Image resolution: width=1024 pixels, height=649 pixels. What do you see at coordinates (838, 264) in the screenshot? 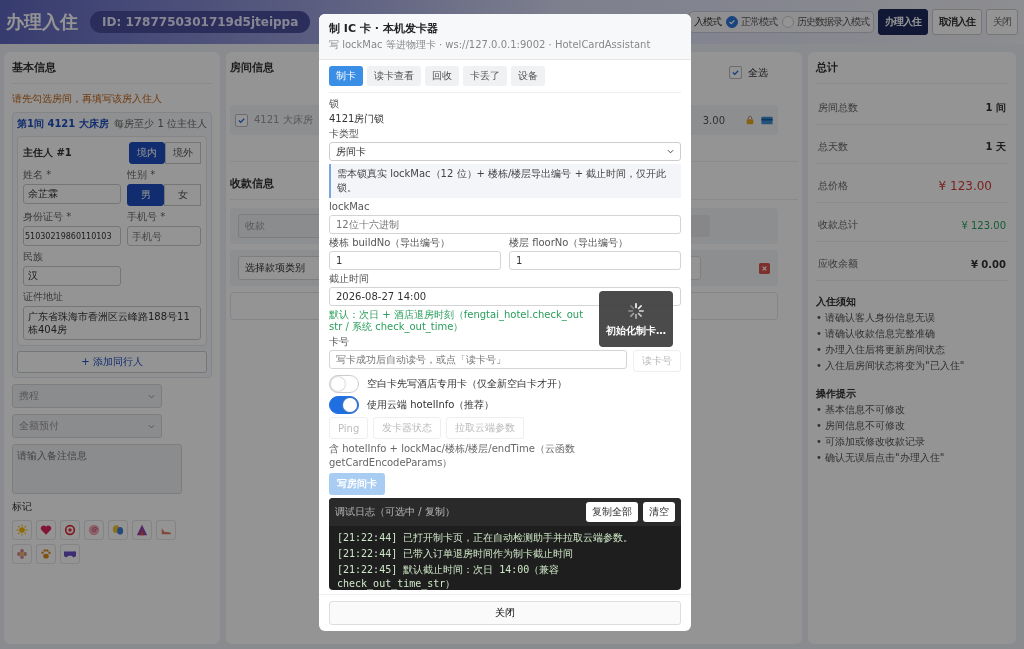
I see `summary-label: 应收余额` at bounding box center [838, 264].